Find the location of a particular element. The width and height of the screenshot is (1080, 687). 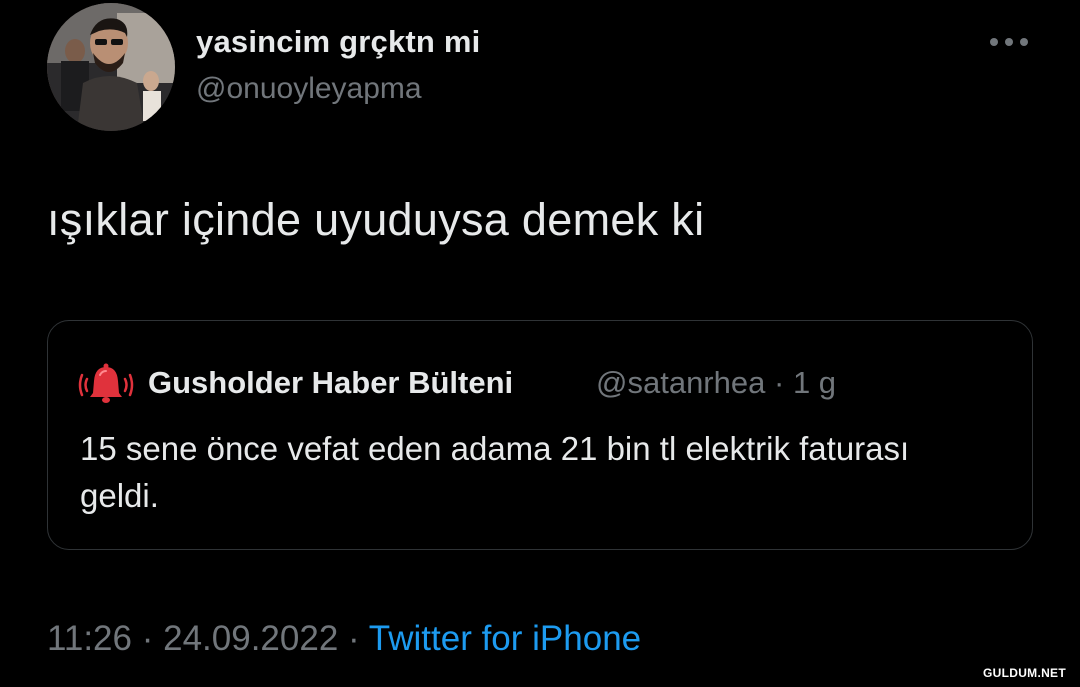

author-avatar is located at coordinates (111, 67).